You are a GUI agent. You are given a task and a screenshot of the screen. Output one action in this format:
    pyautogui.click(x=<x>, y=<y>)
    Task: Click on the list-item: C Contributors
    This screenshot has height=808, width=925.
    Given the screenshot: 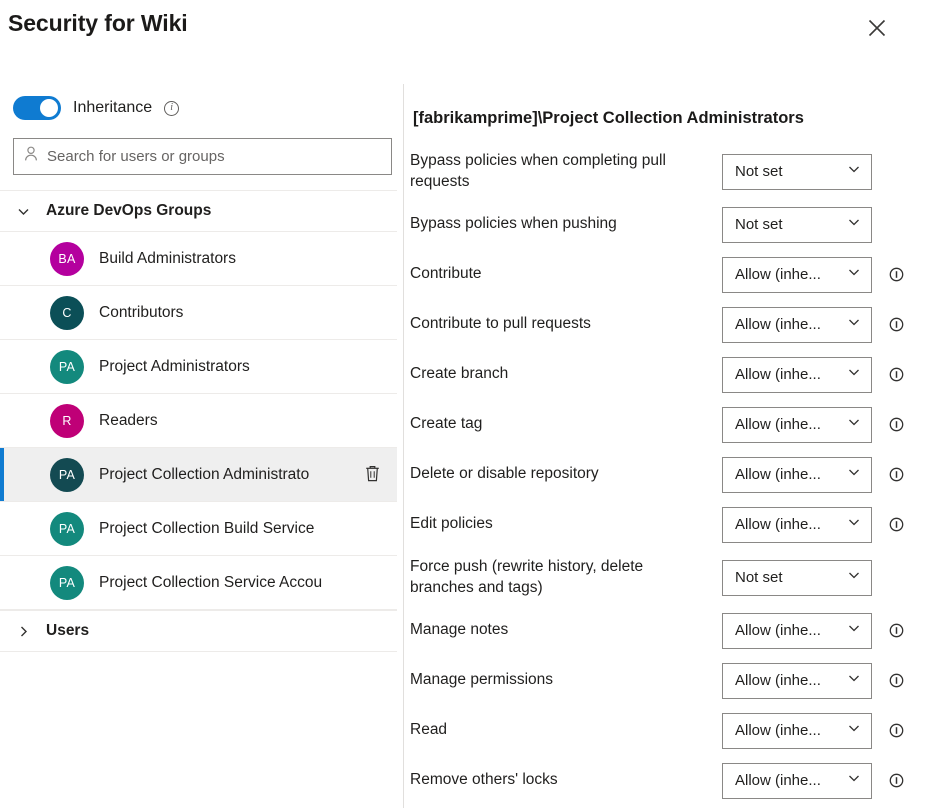 What is the action you would take?
    pyautogui.click(x=198, y=313)
    